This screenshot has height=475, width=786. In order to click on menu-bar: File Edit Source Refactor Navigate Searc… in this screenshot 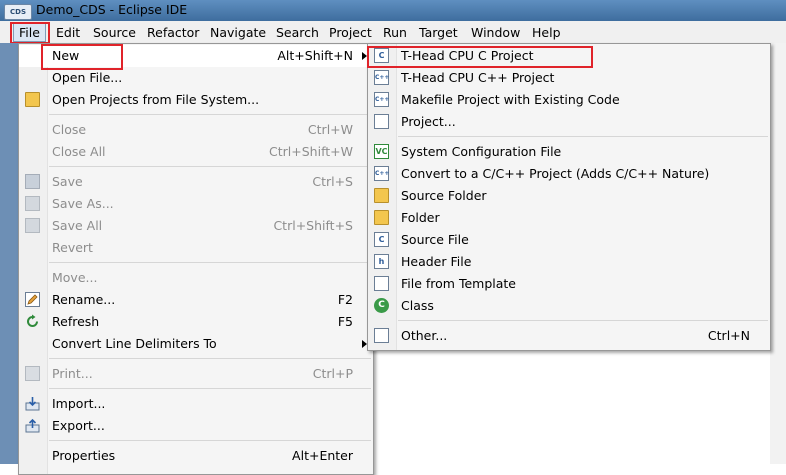, I will do `click(393, 32)`.